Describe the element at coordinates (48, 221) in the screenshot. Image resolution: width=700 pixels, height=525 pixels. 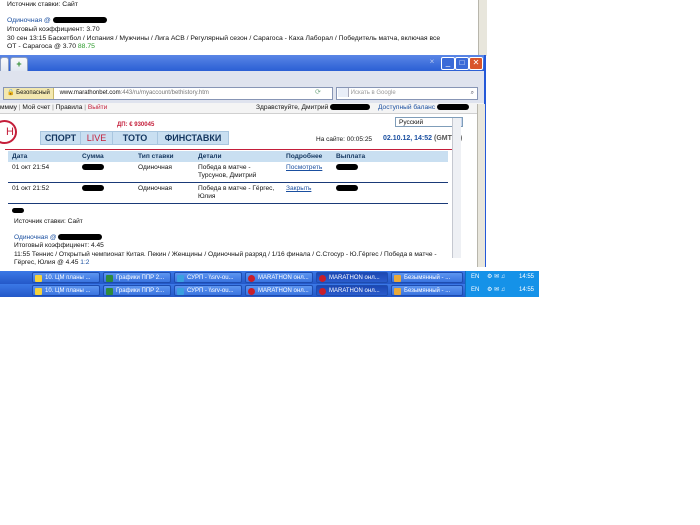
I see `detail-source: Источник ставки: Сайт` at that location.